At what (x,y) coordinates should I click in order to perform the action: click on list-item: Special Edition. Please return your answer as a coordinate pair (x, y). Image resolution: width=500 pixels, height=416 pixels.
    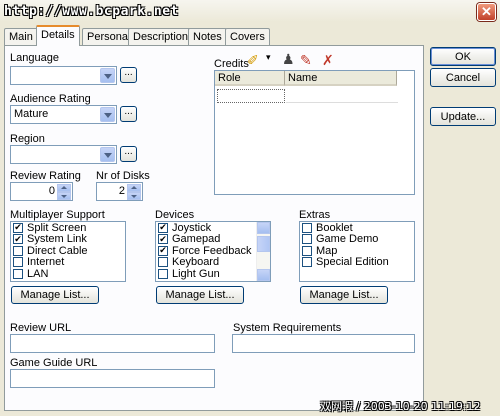
    Looking at the image, I should click on (357, 262).